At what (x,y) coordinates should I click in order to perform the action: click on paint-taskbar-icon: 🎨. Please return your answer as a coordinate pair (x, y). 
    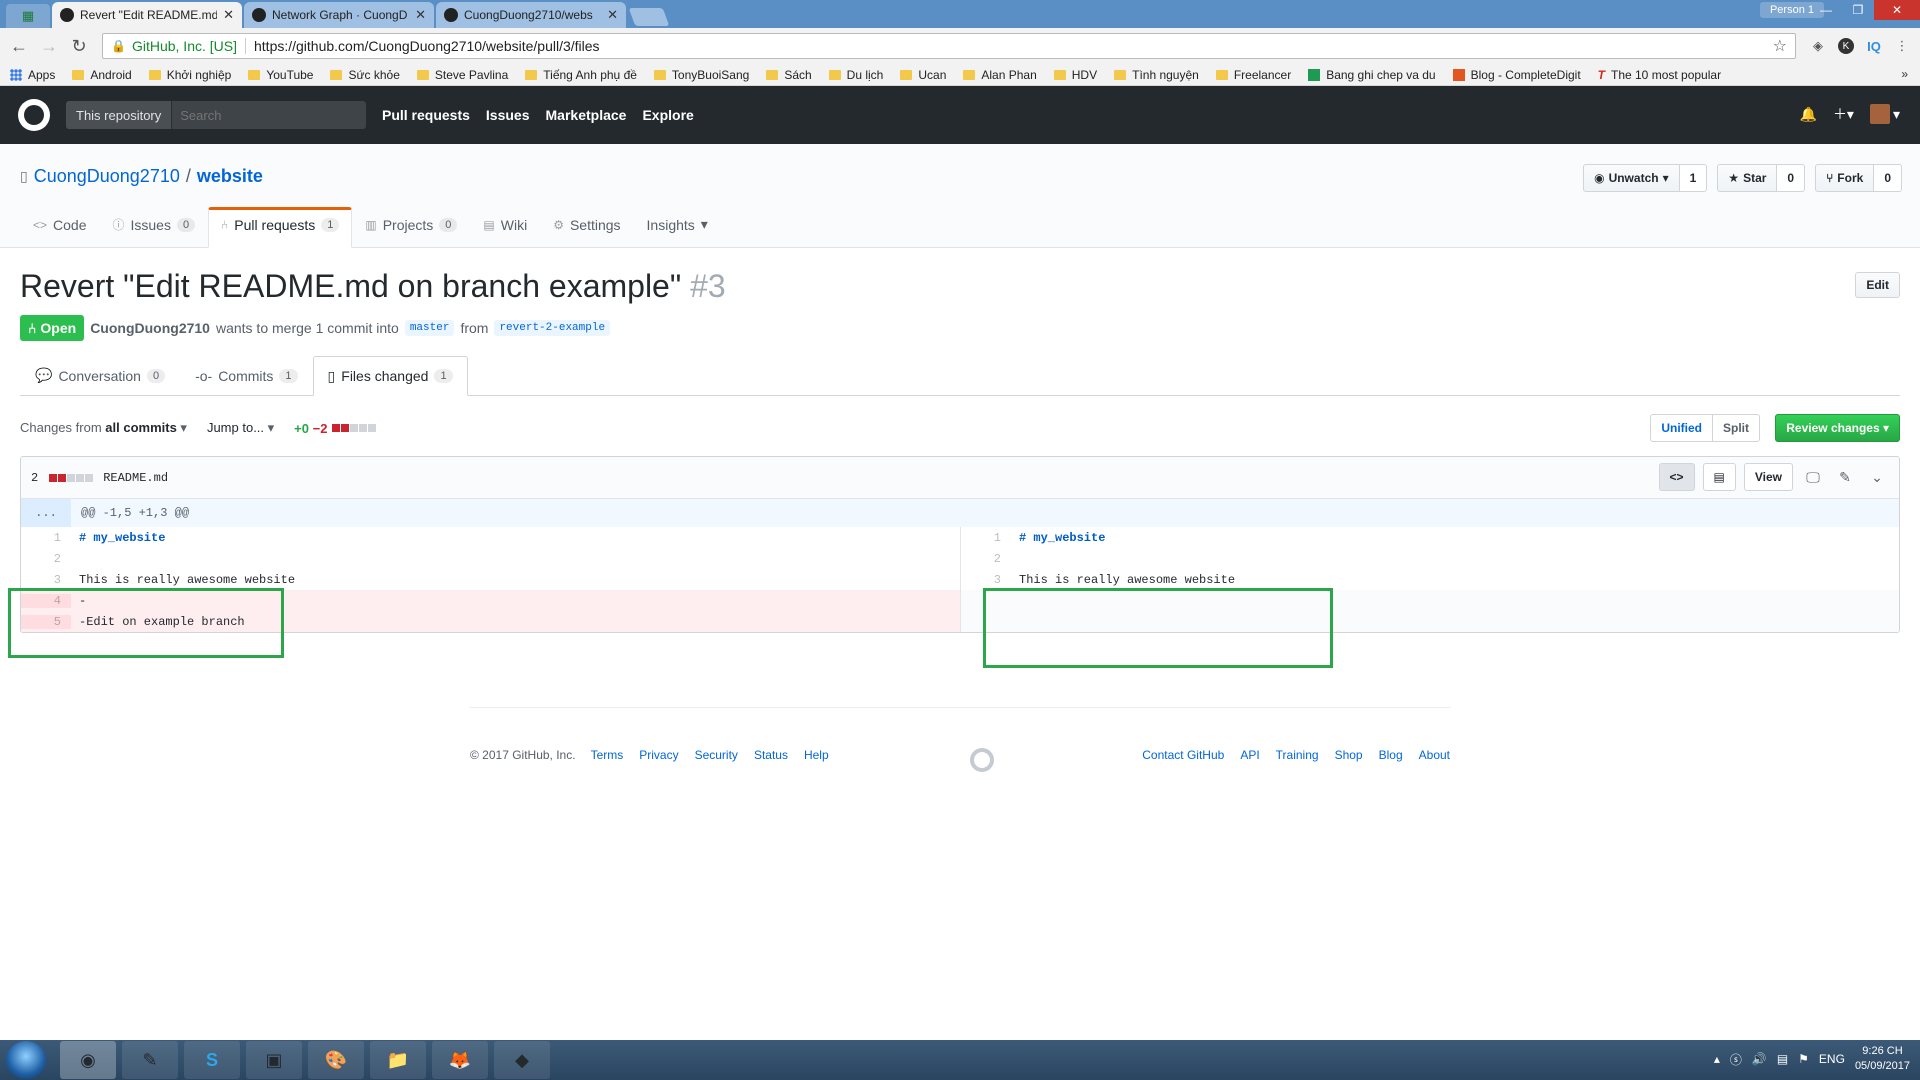
    Looking at the image, I should click on (336, 1060).